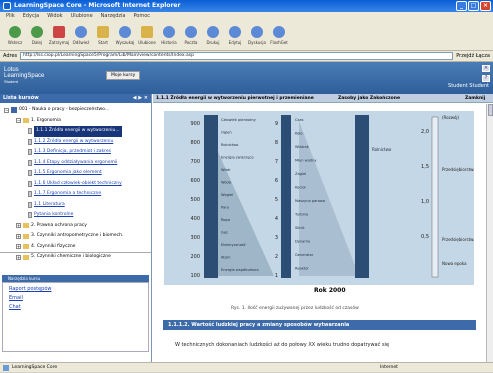 The image size is (493, 373). What do you see at coordinates (75, 173) in the screenshot?
I see `tree-item: 1.1.5 Ergonomia jako element` at bounding box center [75, 173].